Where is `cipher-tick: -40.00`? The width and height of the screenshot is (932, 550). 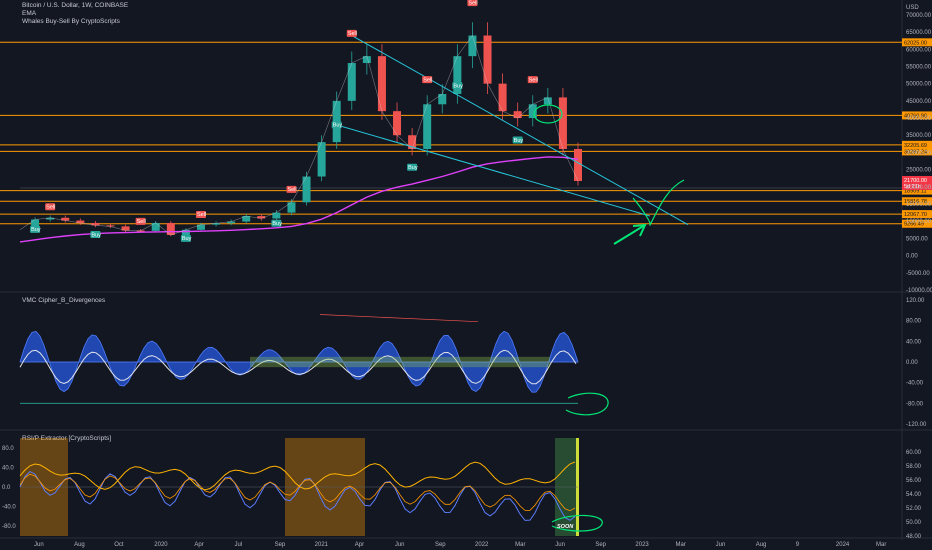
cipher-tick: -40.00 is located at coordinates (915, 384).